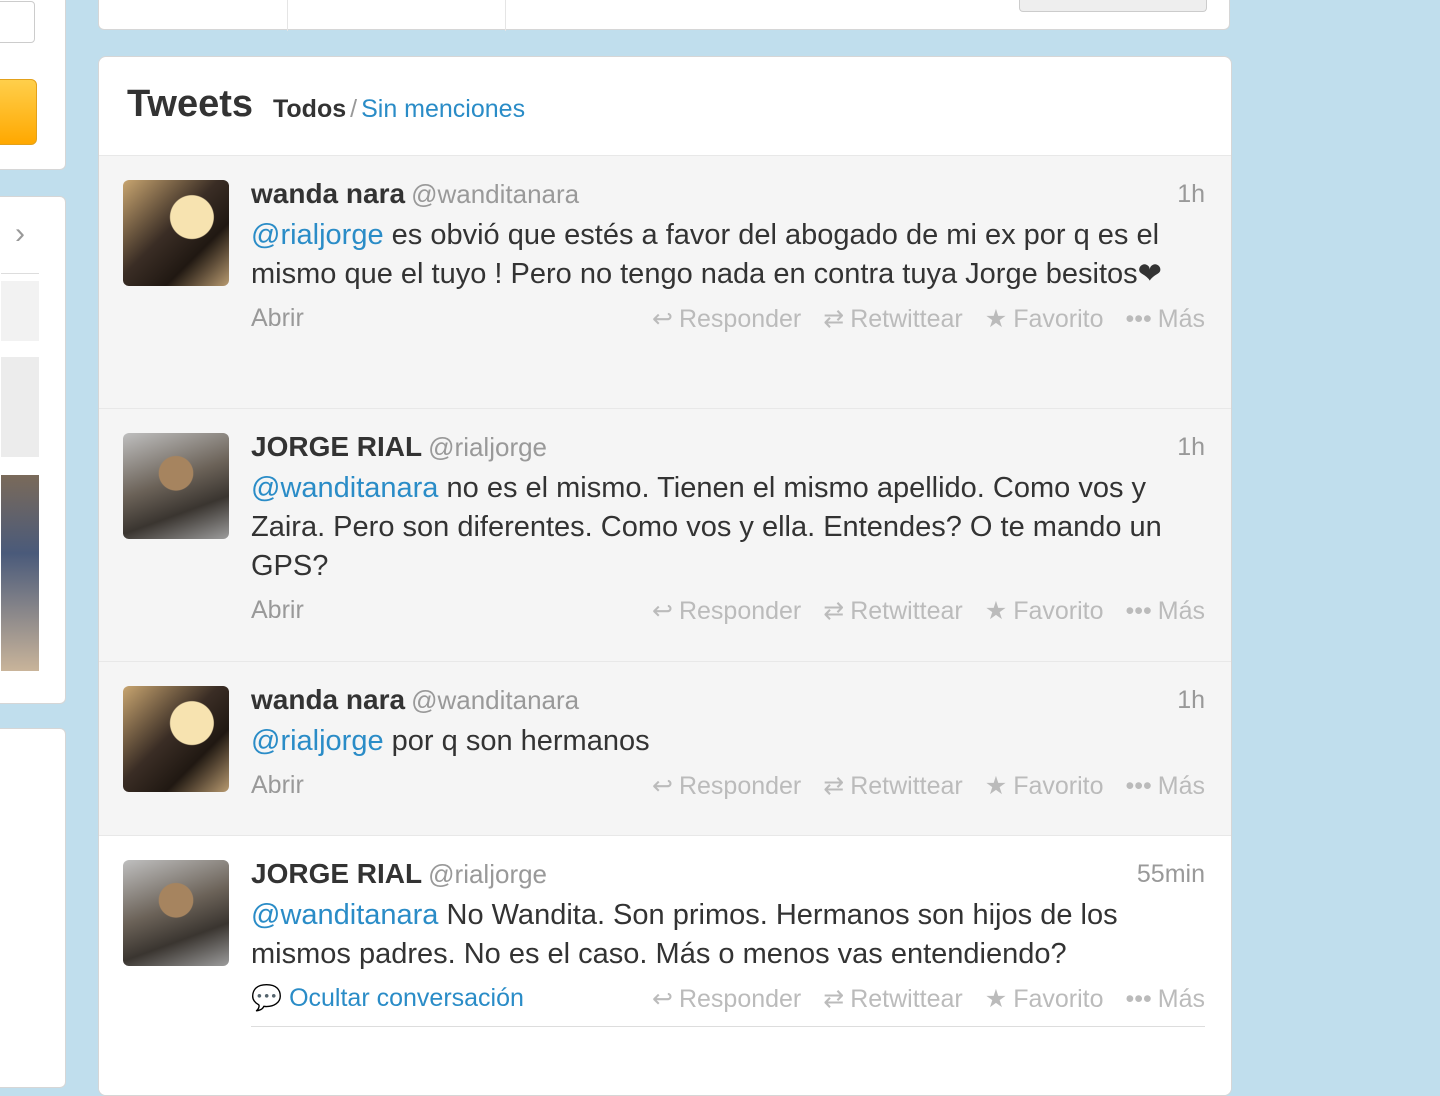 The height and width of the screenshot is (1096, 1440). I want to click on compose-input, so click(17, 22).